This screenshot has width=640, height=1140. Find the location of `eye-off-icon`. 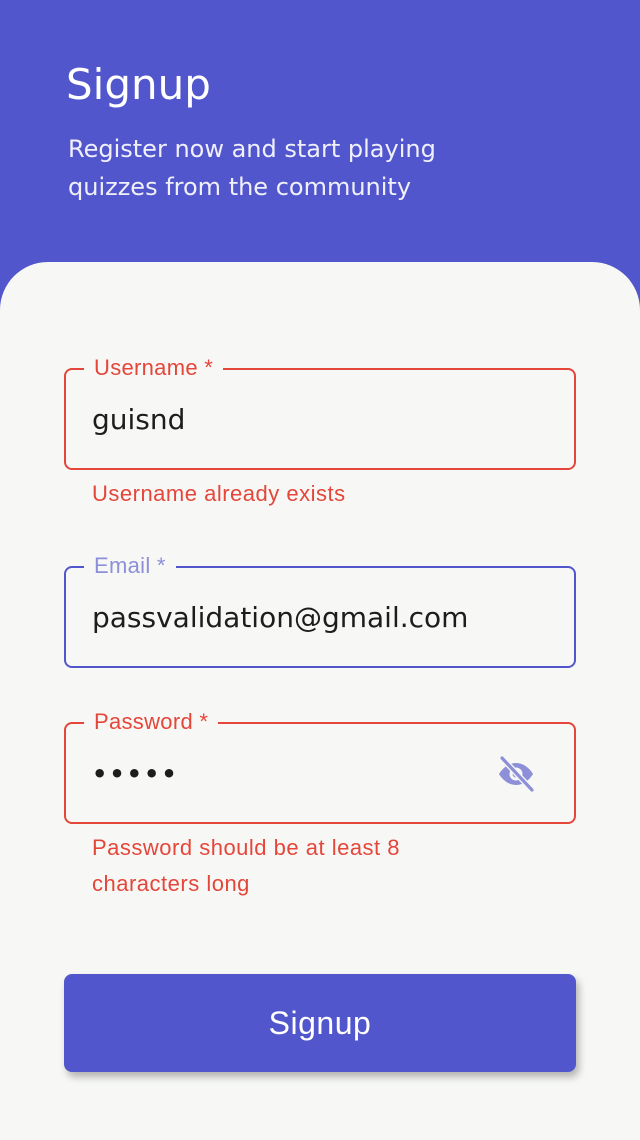

eye-off-icon is located at coordinates (516, 774).